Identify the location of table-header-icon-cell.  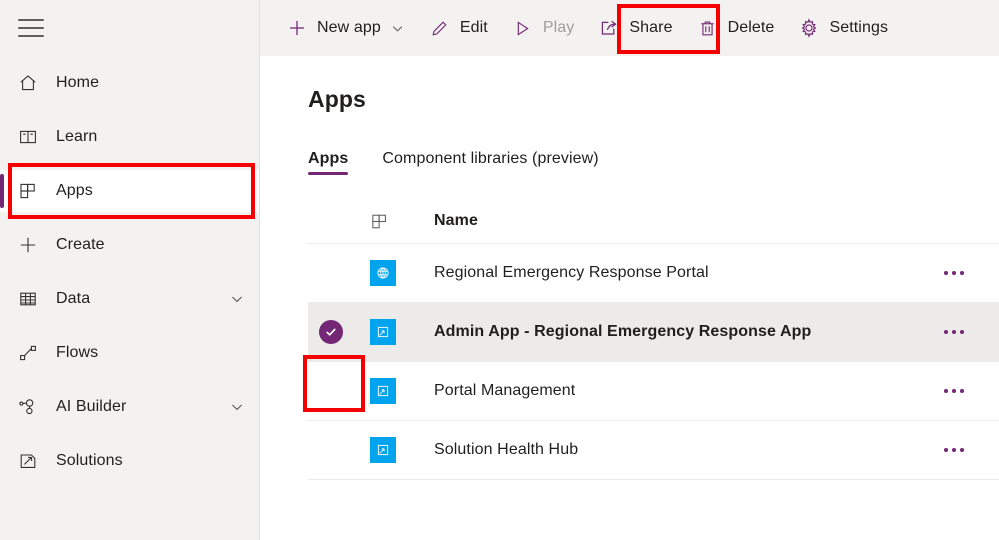
(383, 221).